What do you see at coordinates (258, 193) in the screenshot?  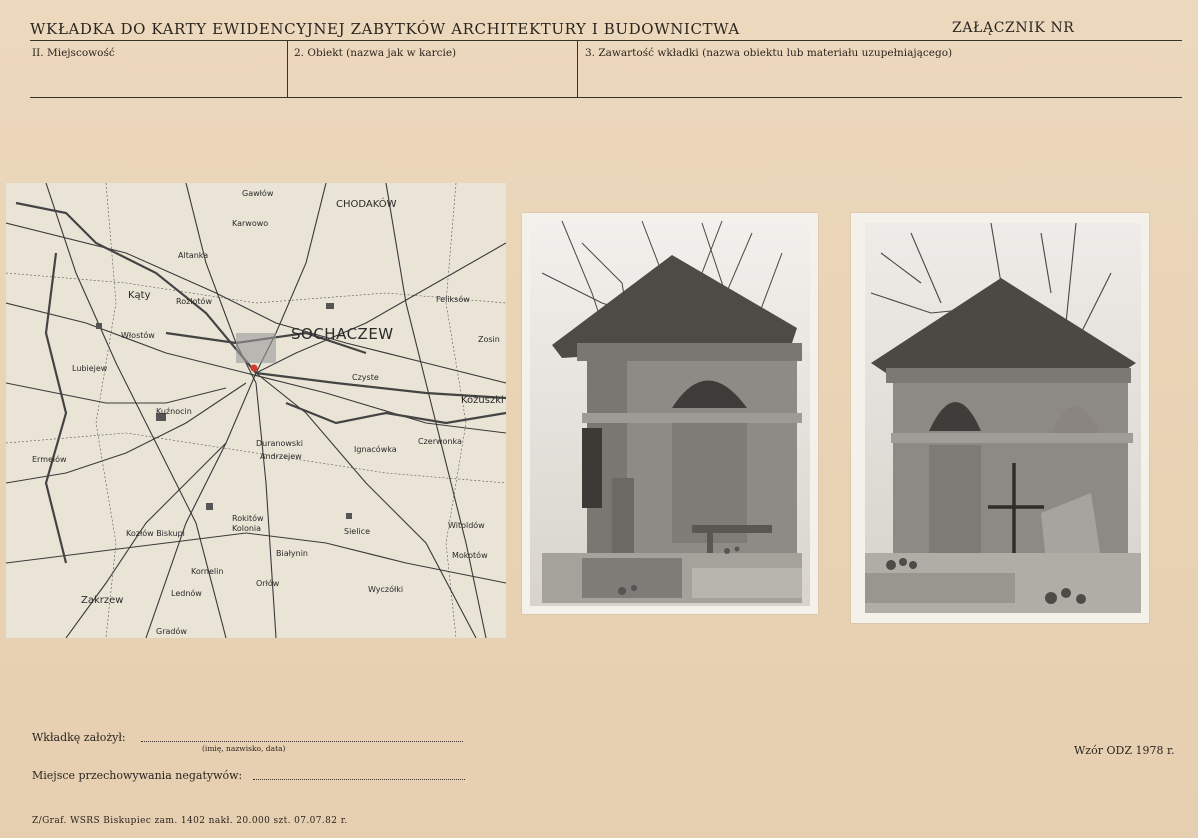 I see `map-label-gawlow: Gawłów` at bounding box center [258, 193].